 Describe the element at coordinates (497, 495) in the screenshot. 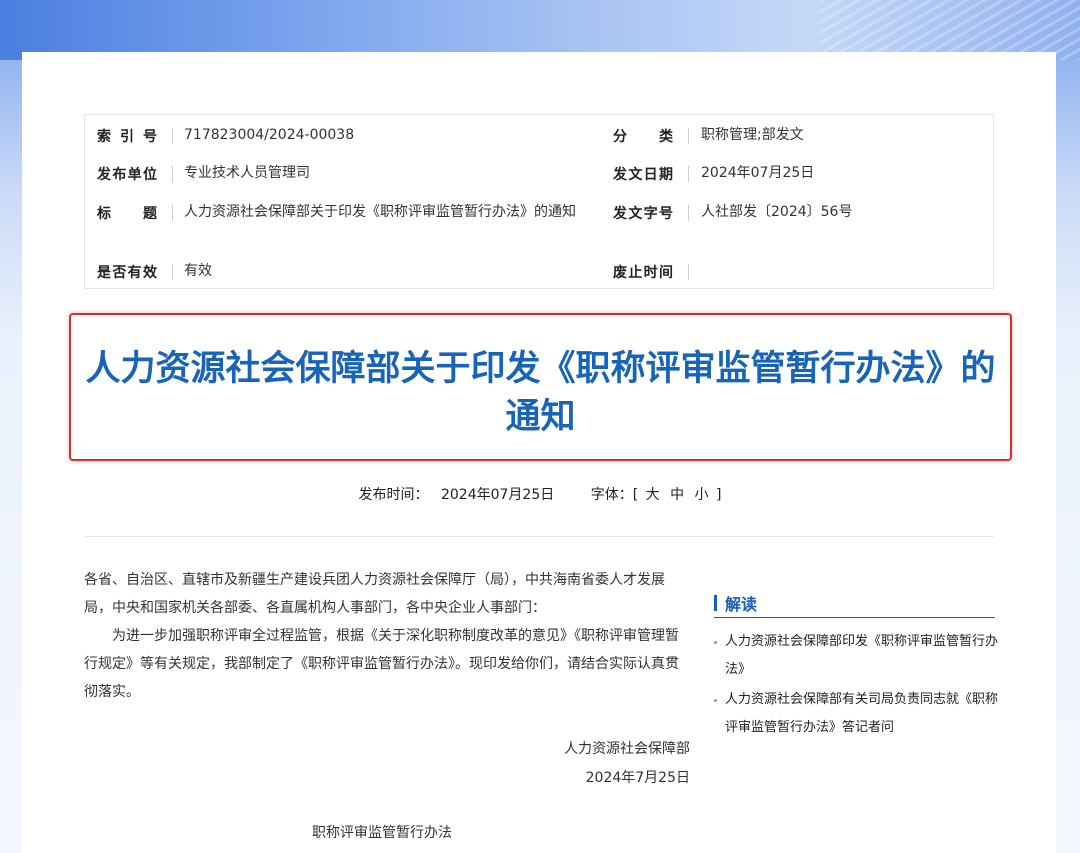

I see `publish-time-value: 2024年07月25日` at that location.